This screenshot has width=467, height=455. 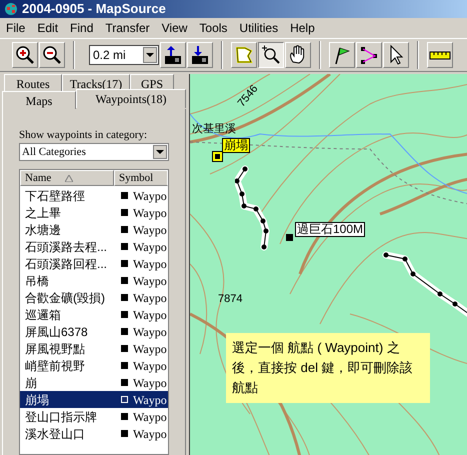 What do you see at coordinates (298, 55) in the screenshot?
I see `hand-tool-button` at bounding box center [298, 55].